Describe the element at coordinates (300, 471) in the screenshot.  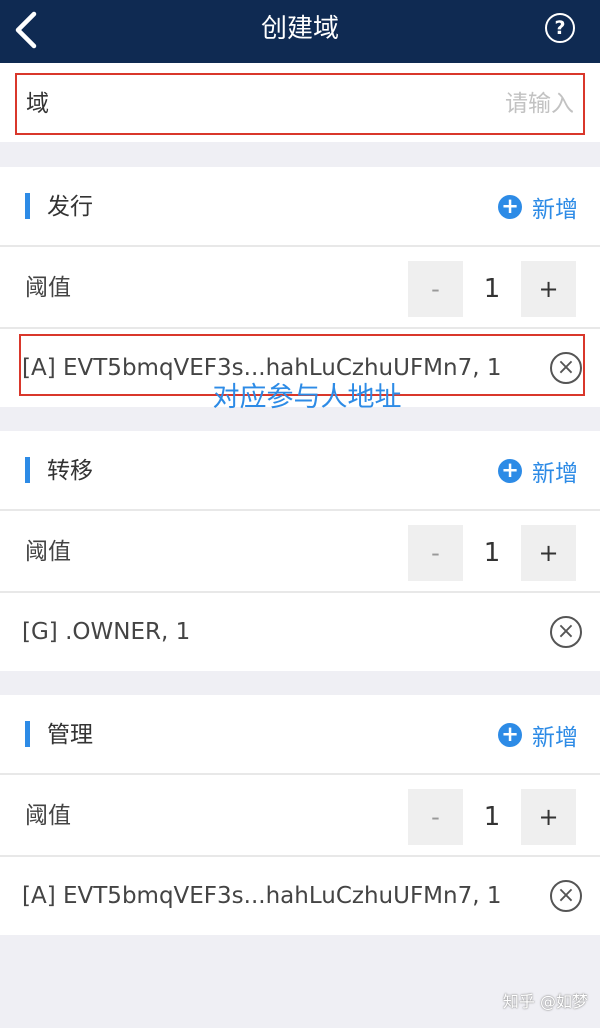
I see `section-header: 转移 + 新增` at that location.